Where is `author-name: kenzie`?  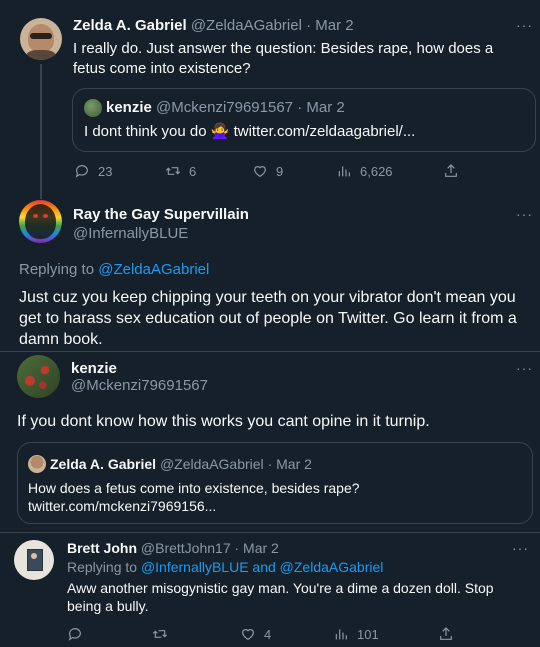
author-name: kenzie is located at coordinates (94, 368).